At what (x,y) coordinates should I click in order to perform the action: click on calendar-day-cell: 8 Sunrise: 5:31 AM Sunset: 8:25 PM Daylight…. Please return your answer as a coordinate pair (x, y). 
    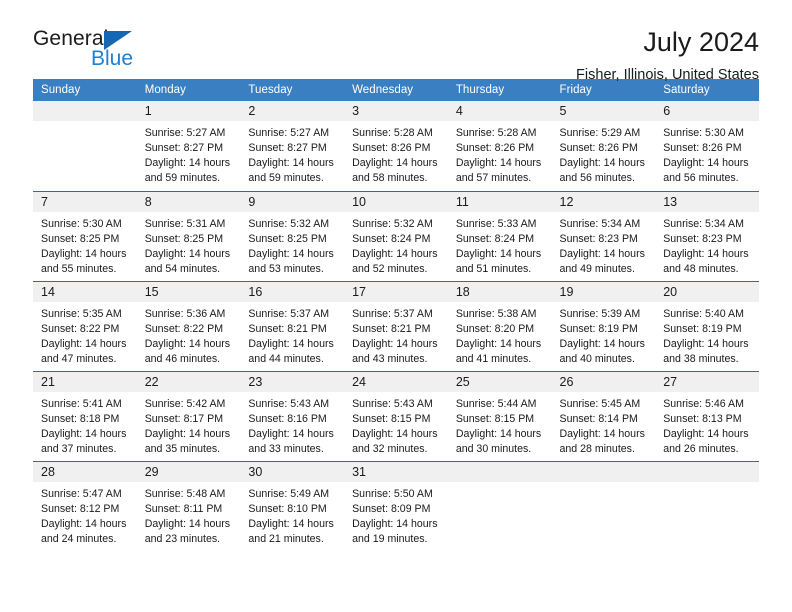
    Looking at the image, I should click on (188, 235).